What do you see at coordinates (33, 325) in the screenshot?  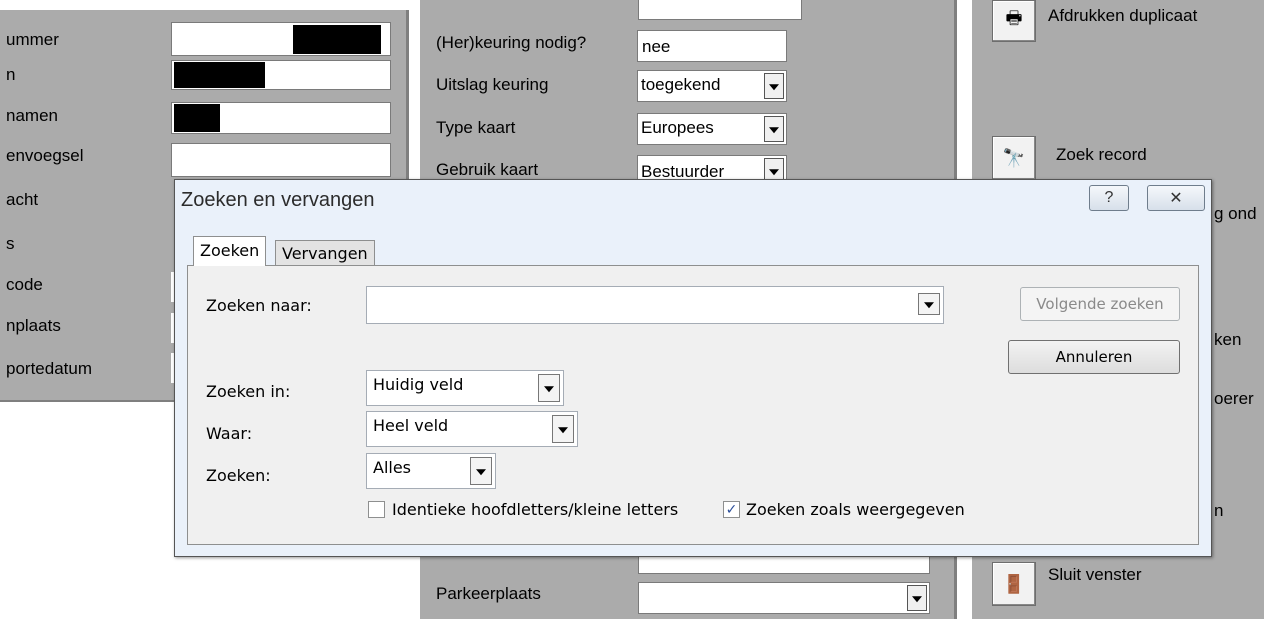 I see `field-label-woonplaats: nplaats` at bounding box center [33, 325].